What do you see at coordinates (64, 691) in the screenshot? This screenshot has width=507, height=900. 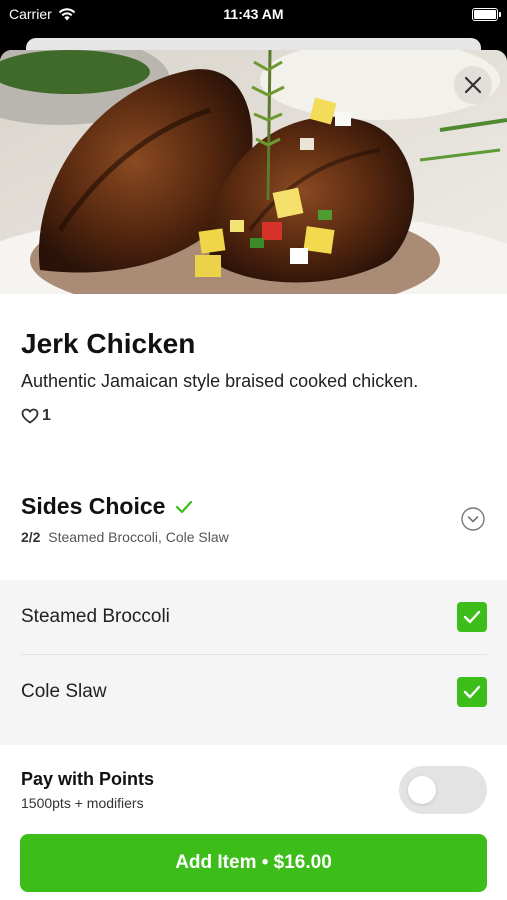 I see `option-label: Cole Slaw` at bounding box center [64, 691].